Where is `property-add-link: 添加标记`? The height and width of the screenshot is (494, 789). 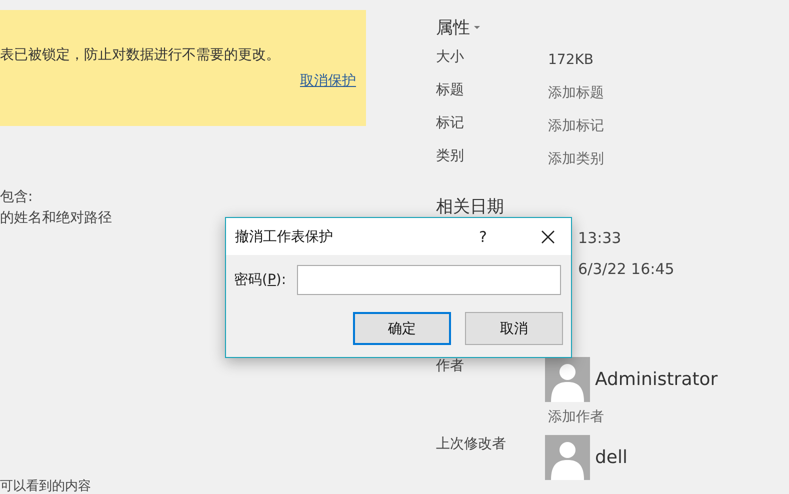 property-add-link: 添加标记 is located at coordinates (662, 126).